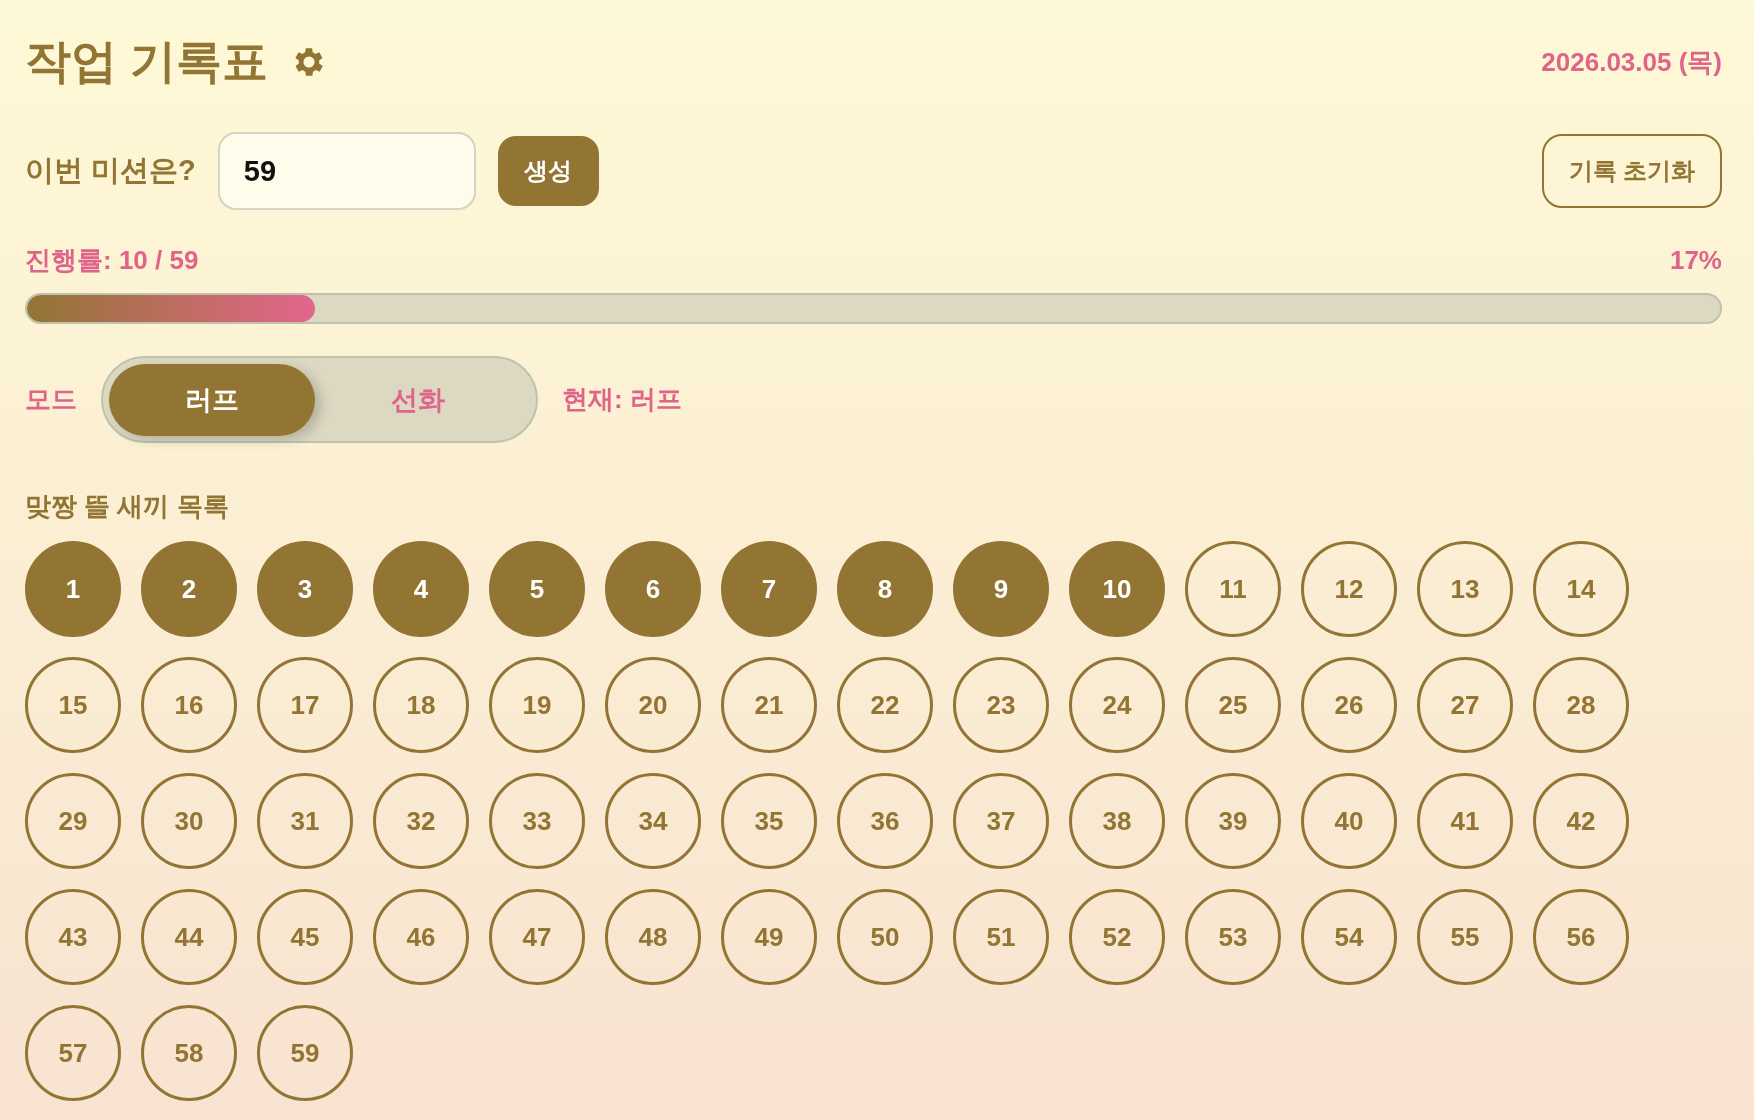 The height and width of the screenshot is (1120, 1754). I want to click on number-circle: 36, so click(885, 821).